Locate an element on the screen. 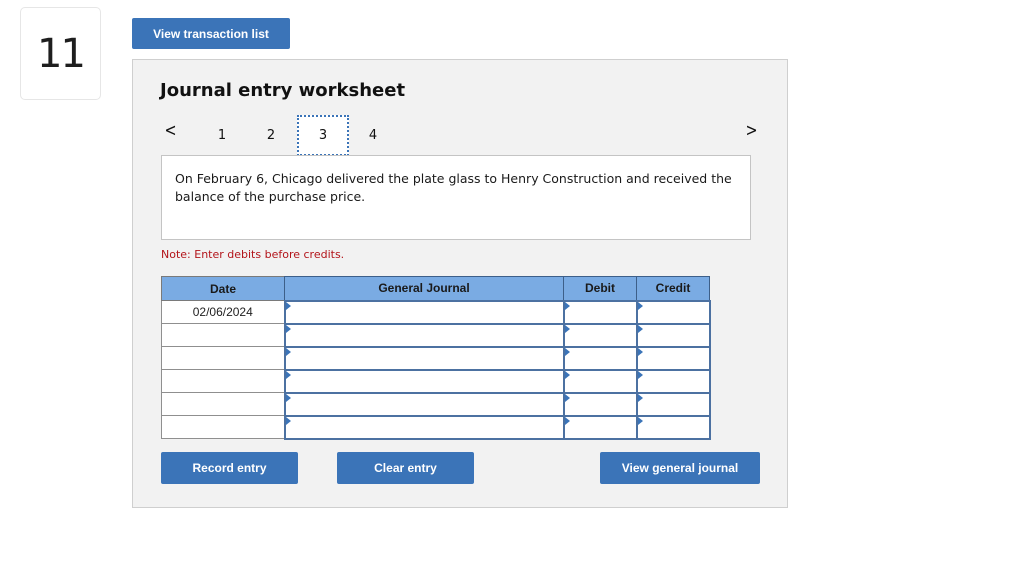 The image size is (1024, 572). debits-note: Note: Enter debits before credits. is located at coordinates (253, 254).